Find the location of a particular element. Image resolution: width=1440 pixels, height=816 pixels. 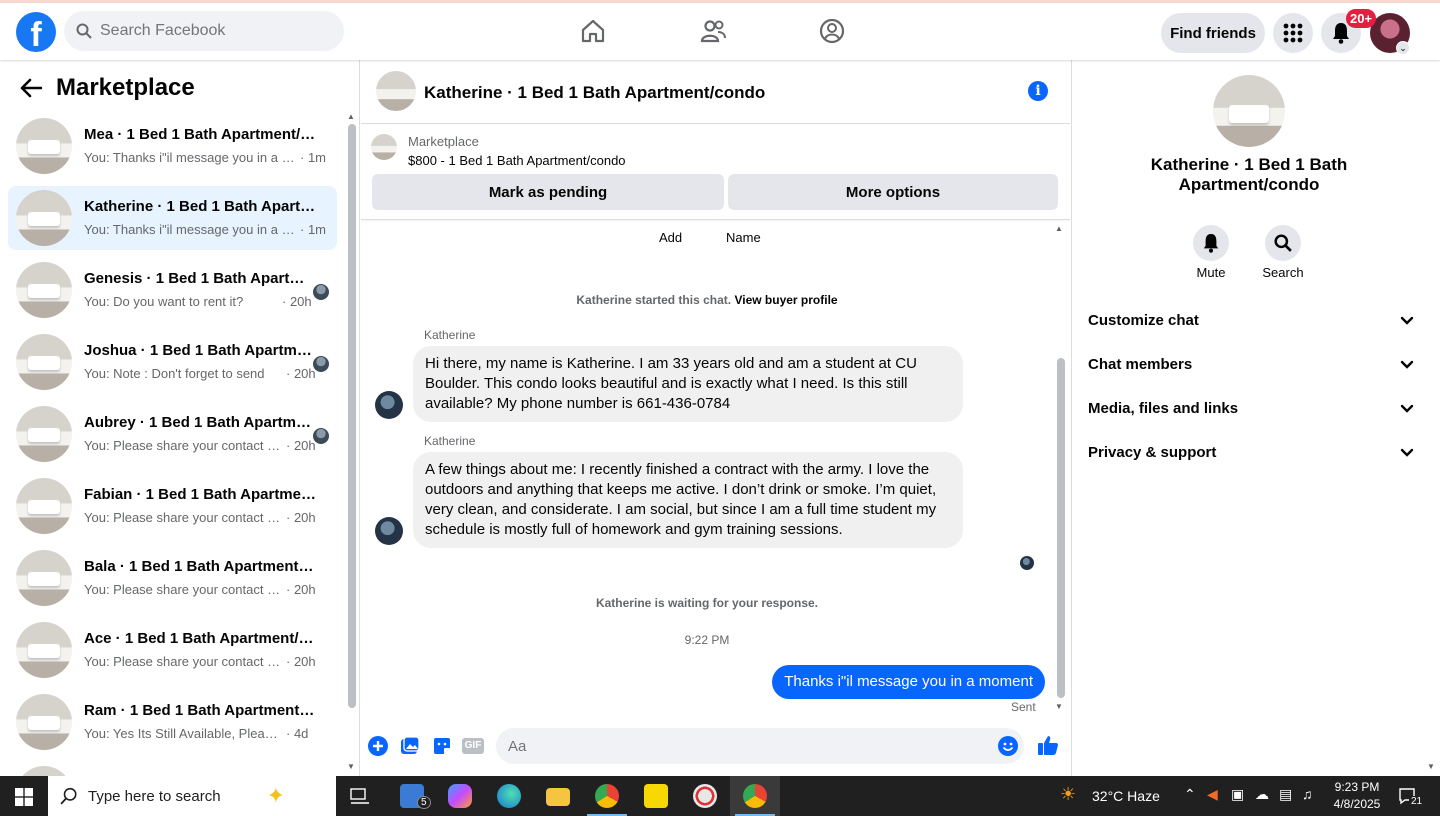

chat-item-snippet: You: Thanks i"il message you in a moment is located at coordinates (190, 157).